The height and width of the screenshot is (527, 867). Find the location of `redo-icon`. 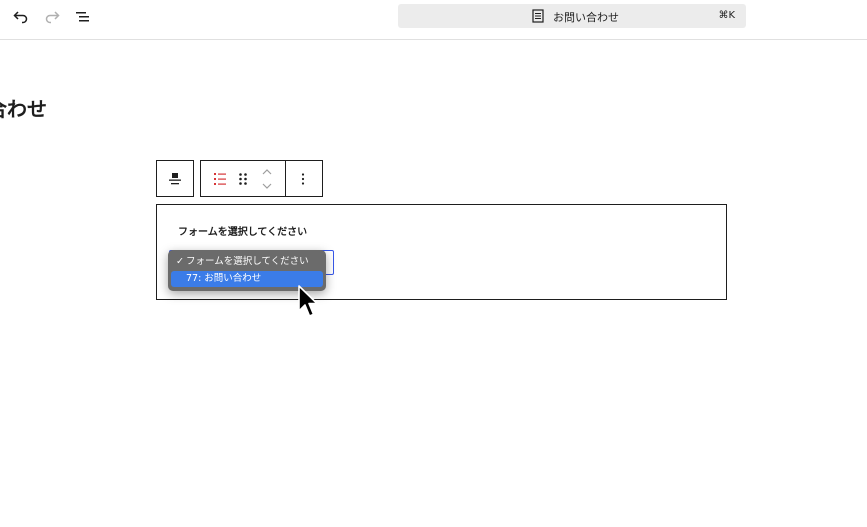

redo-icon is located at coordinates (52, 17).